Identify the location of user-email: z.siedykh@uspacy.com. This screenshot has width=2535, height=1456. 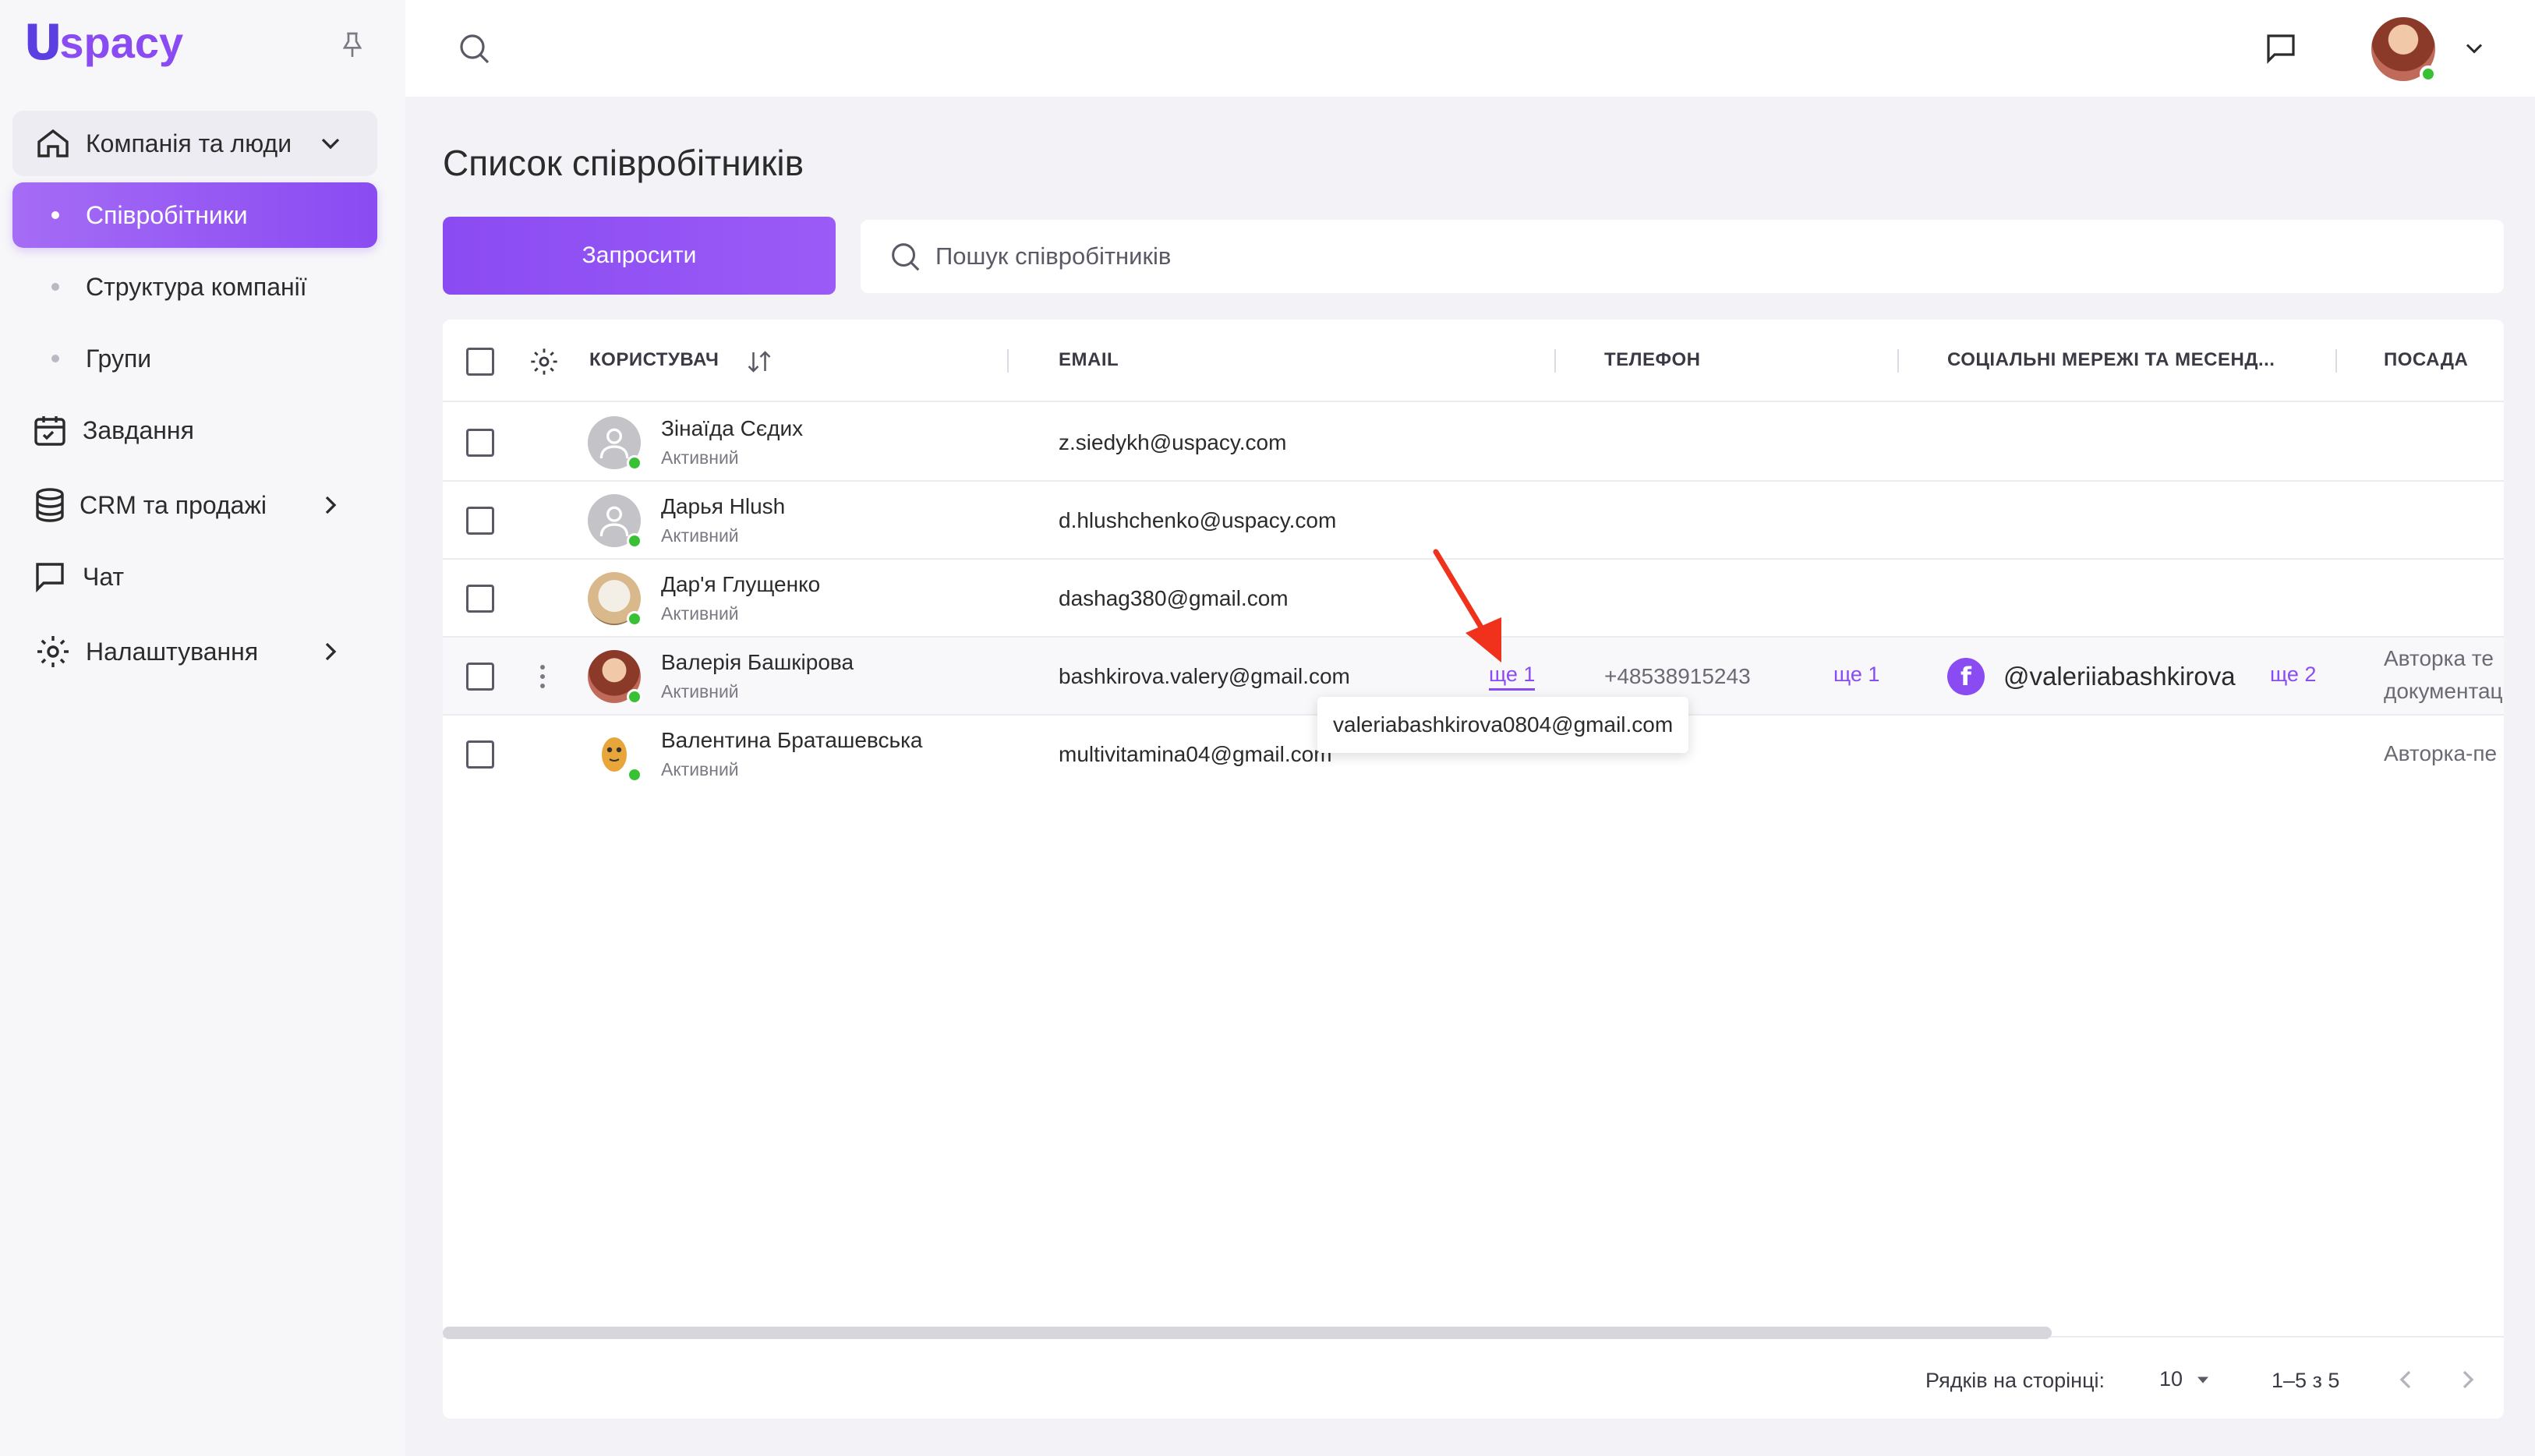
(1173, 442).